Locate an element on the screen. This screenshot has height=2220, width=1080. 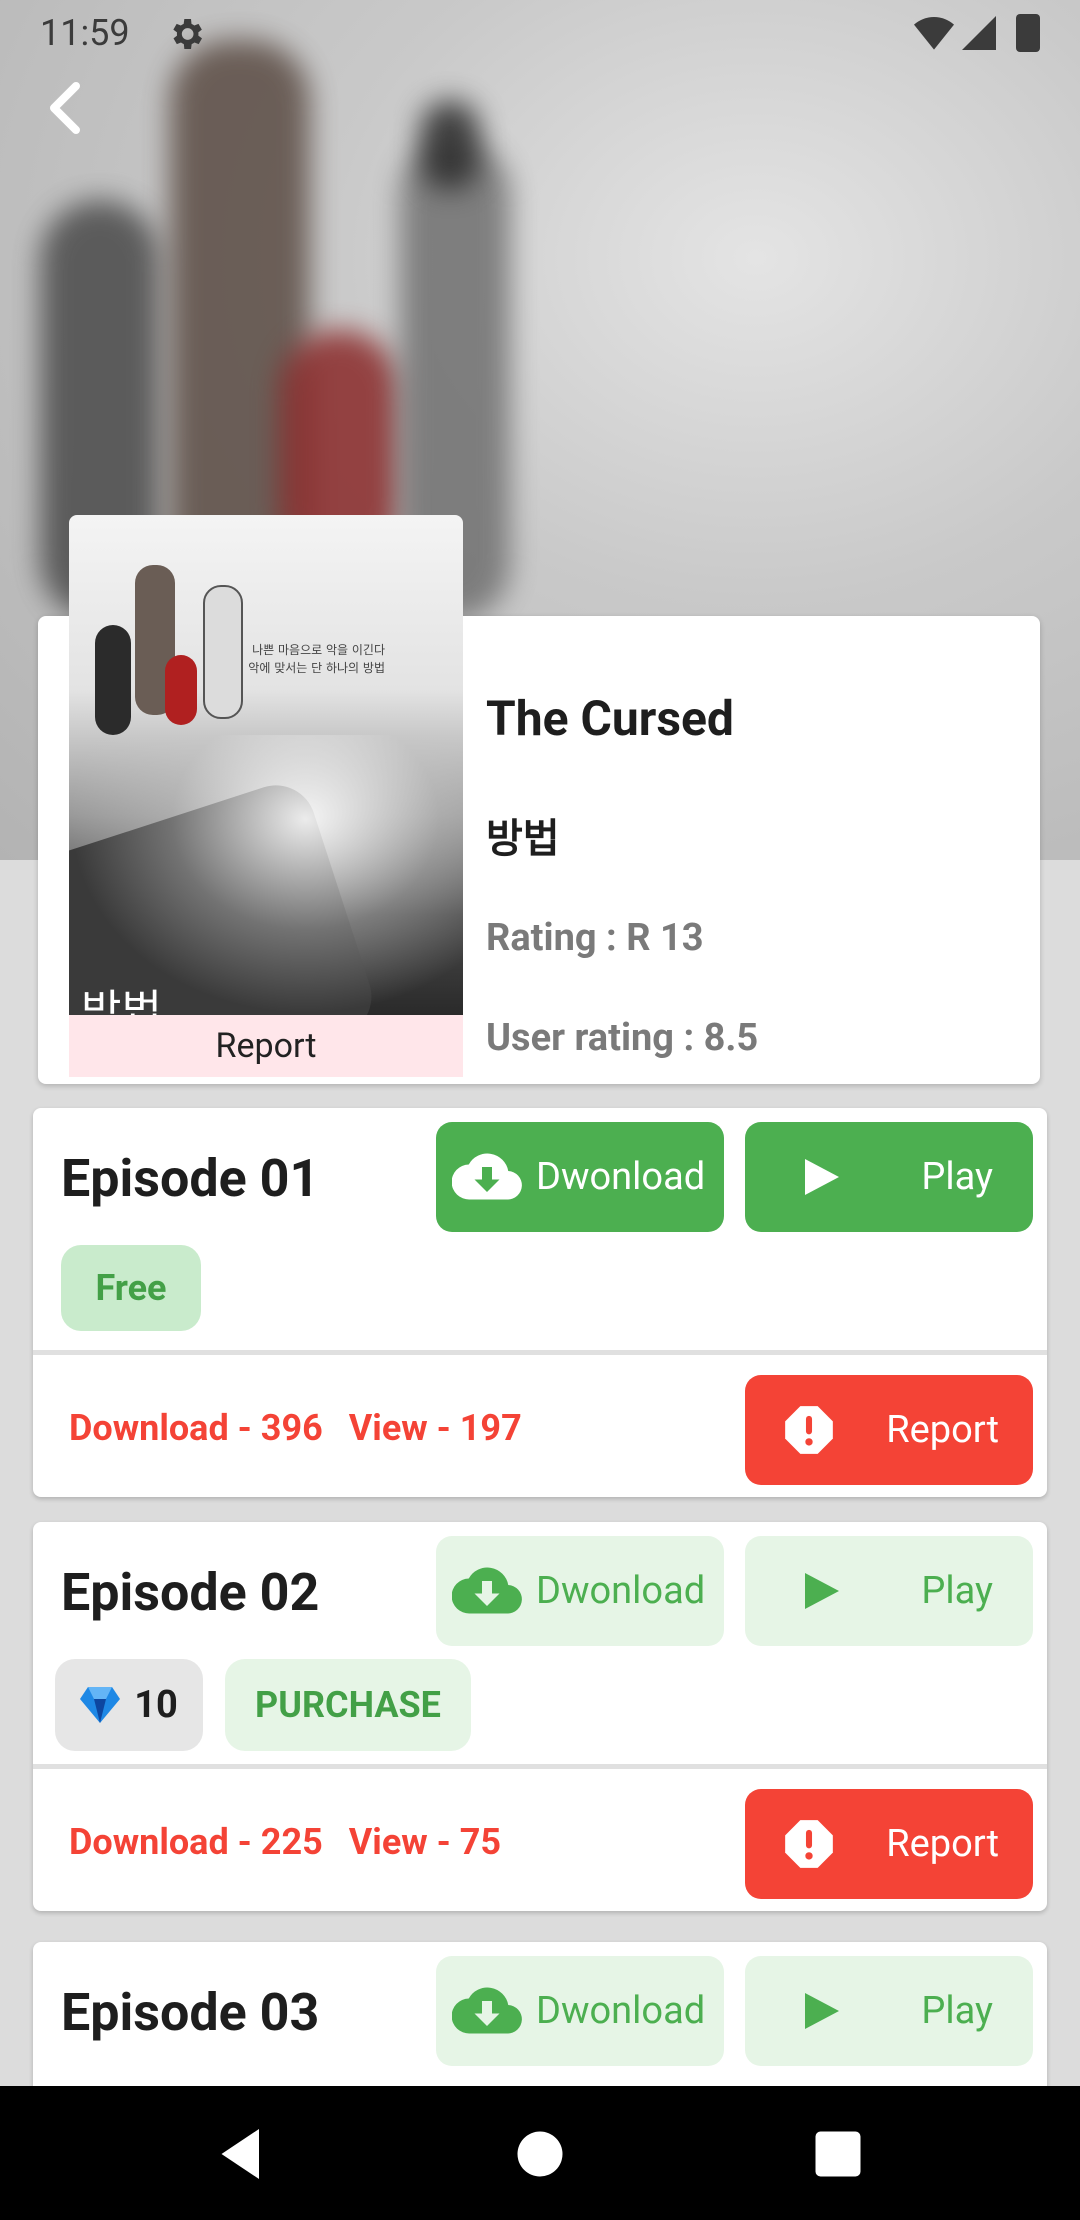
wifi-icon is located at coordinates (934, 33).